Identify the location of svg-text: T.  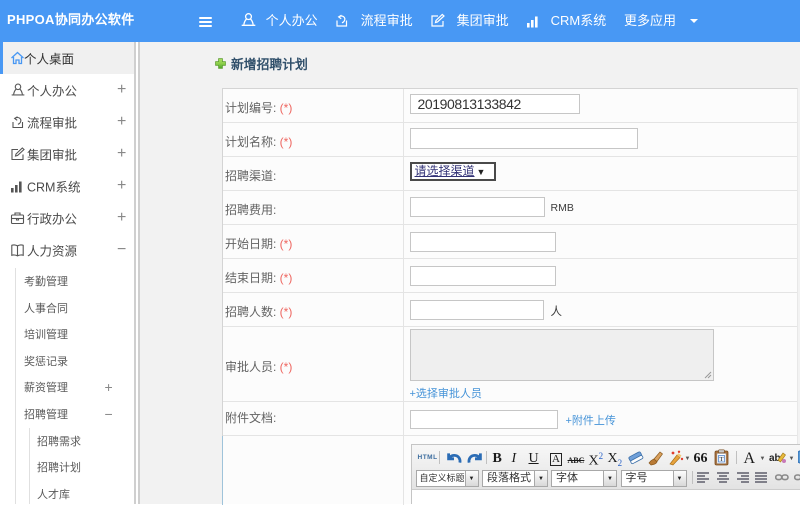
(721, 459).